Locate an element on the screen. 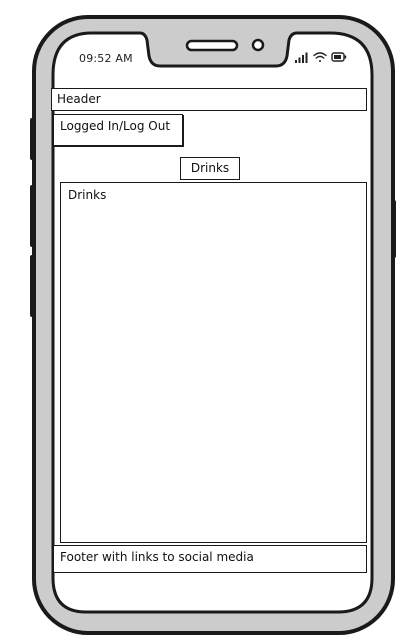 This screenshot has height=637, width=402. footer-bar: Footer with links to social media is located at coordinates (210, 559).